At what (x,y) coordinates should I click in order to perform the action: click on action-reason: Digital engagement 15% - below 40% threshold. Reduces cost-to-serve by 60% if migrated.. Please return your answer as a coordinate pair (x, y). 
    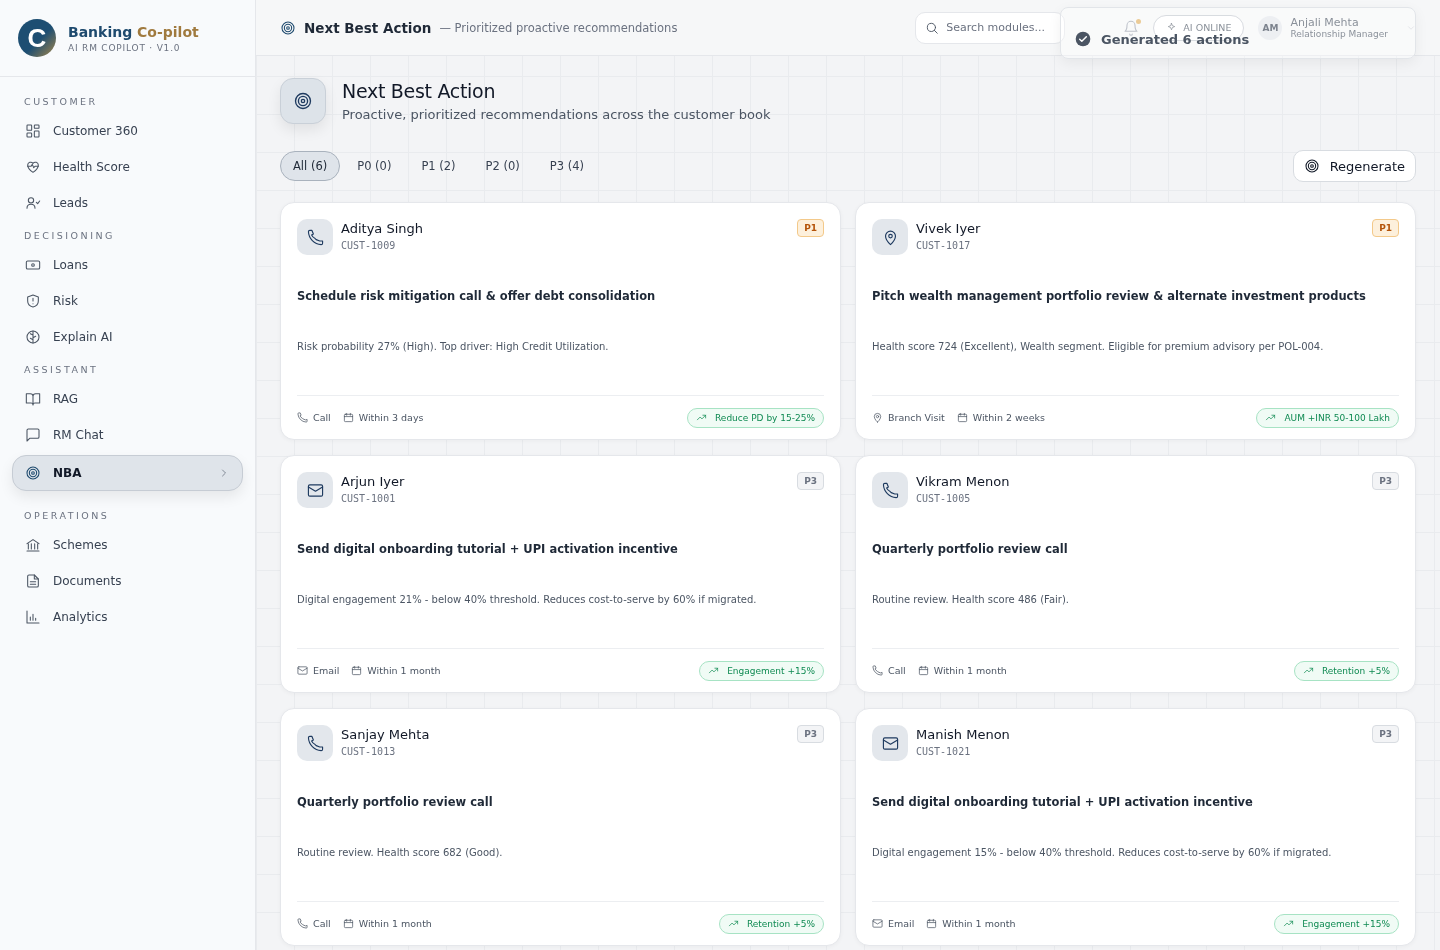
    Looking at the image, I should click on (1102, 852).